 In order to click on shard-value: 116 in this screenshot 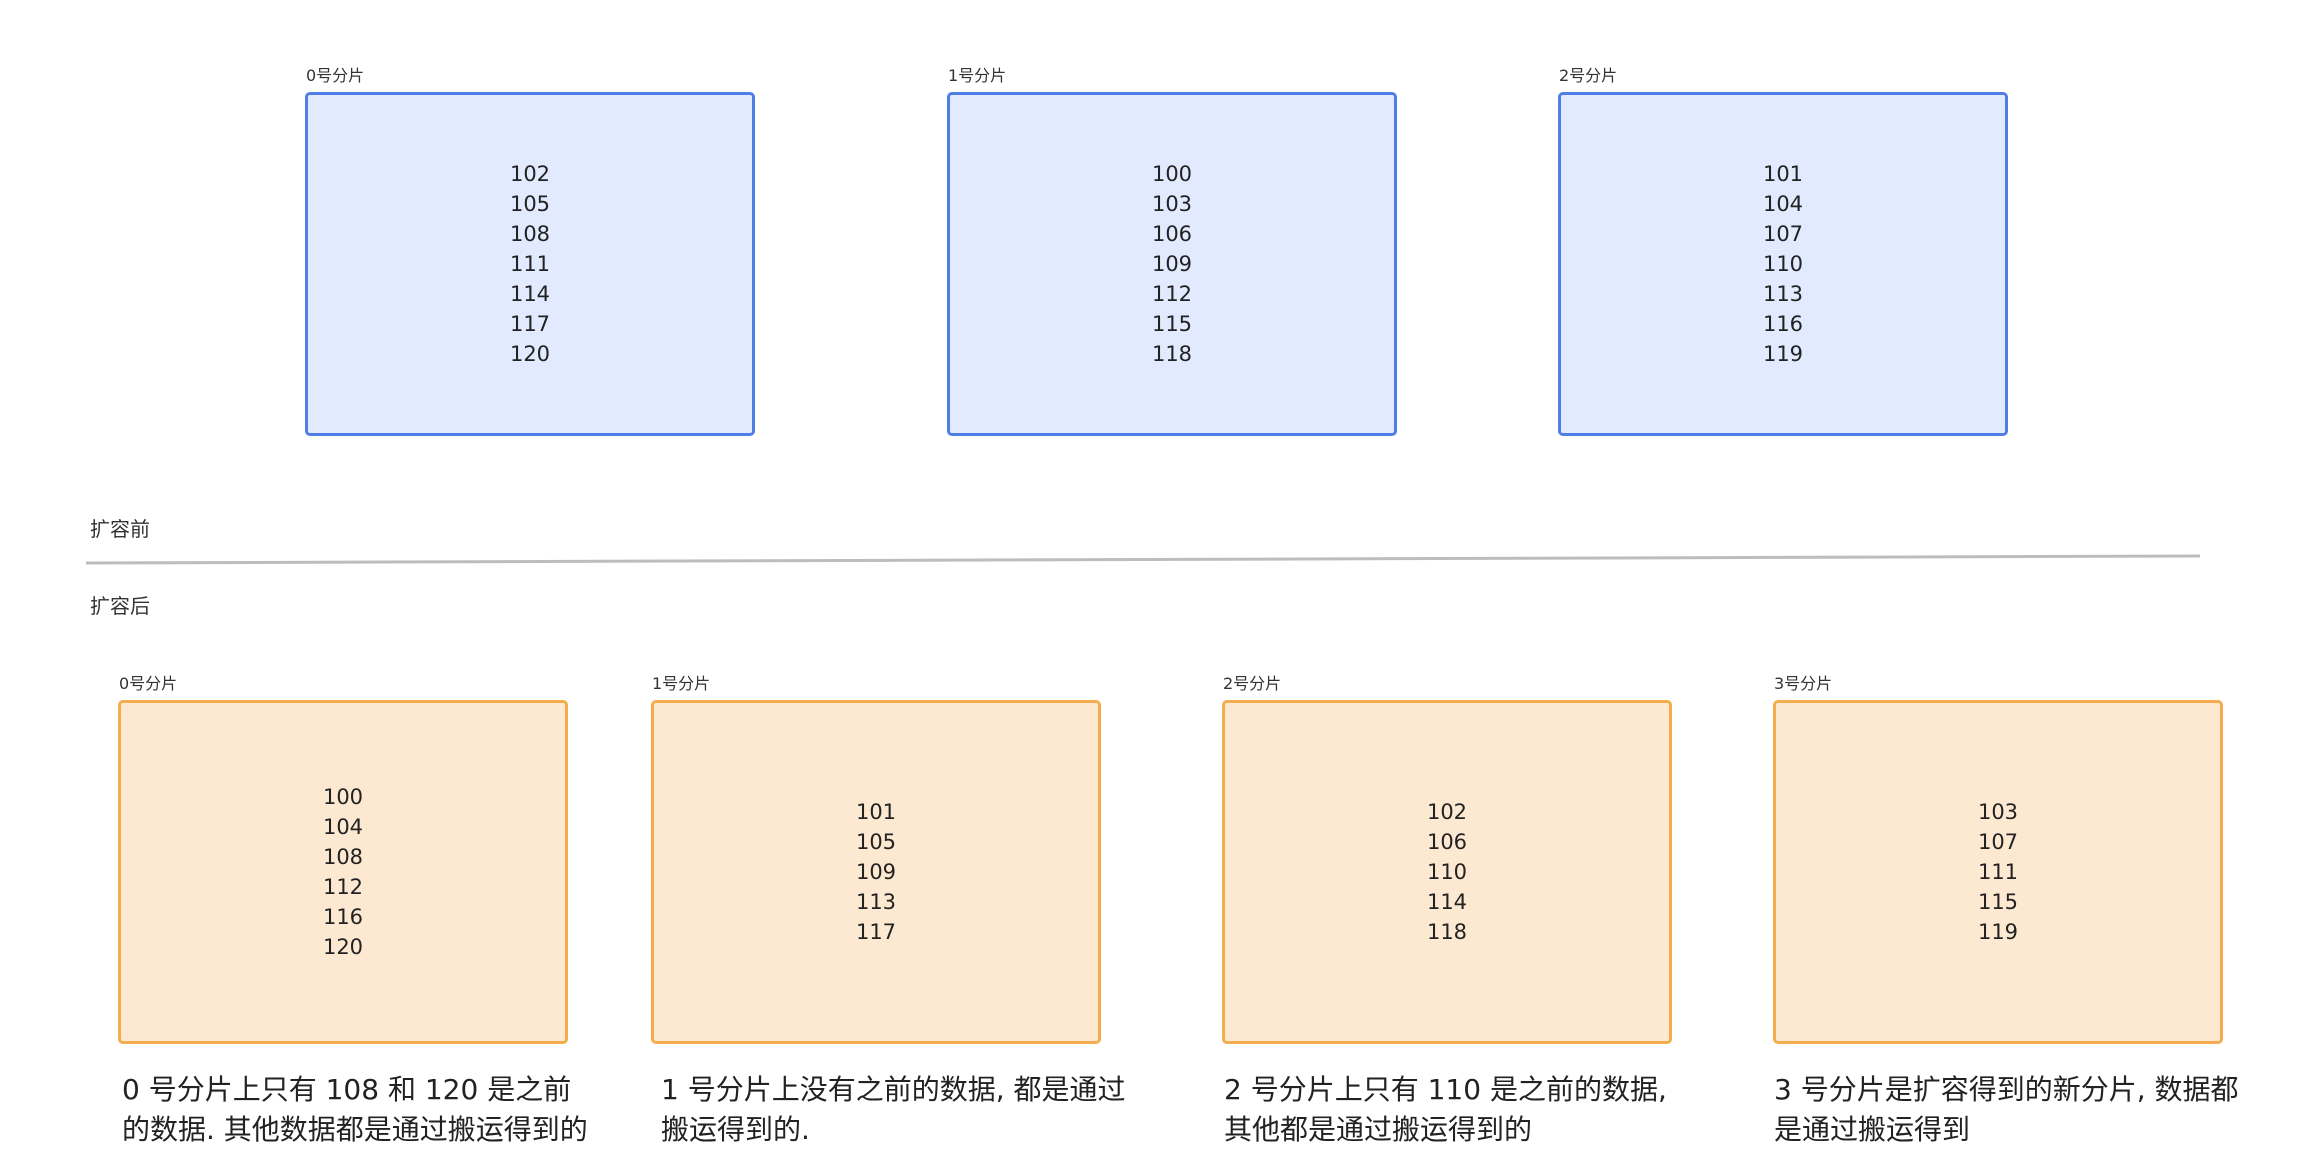, I will do `click(343, 917)`.